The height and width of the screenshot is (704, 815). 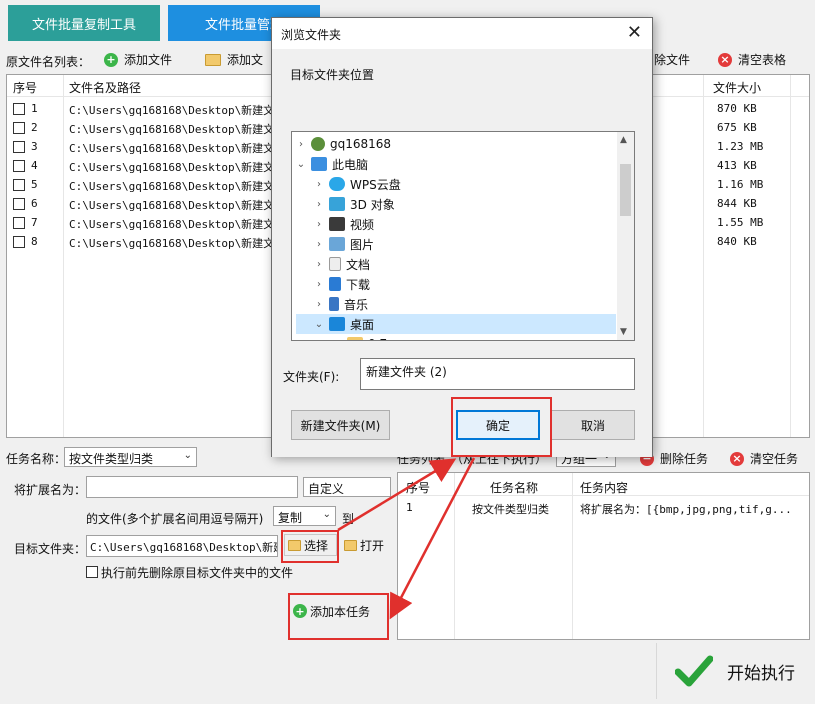 I want to click on tree-item-label: 0.7, so click(x=377, y=338).